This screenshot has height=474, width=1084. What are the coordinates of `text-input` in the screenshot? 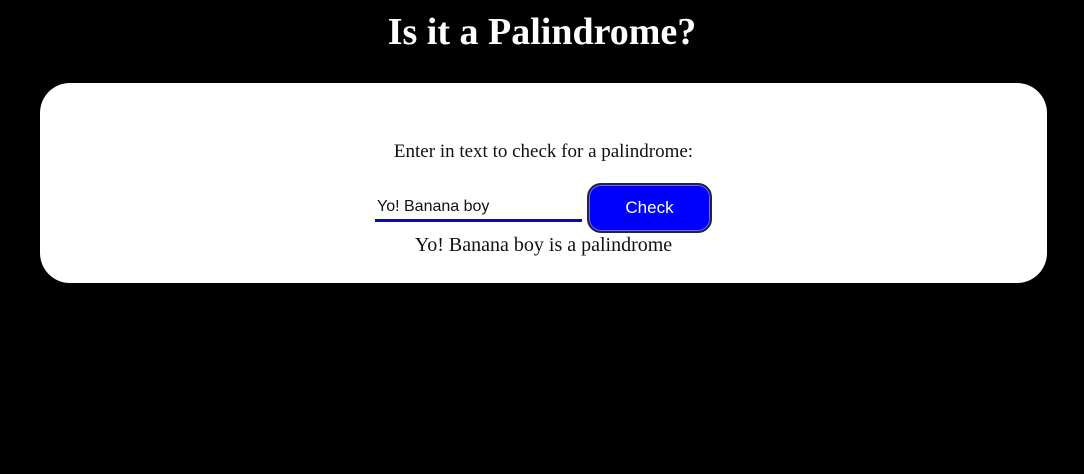 It's located at (478, 208).